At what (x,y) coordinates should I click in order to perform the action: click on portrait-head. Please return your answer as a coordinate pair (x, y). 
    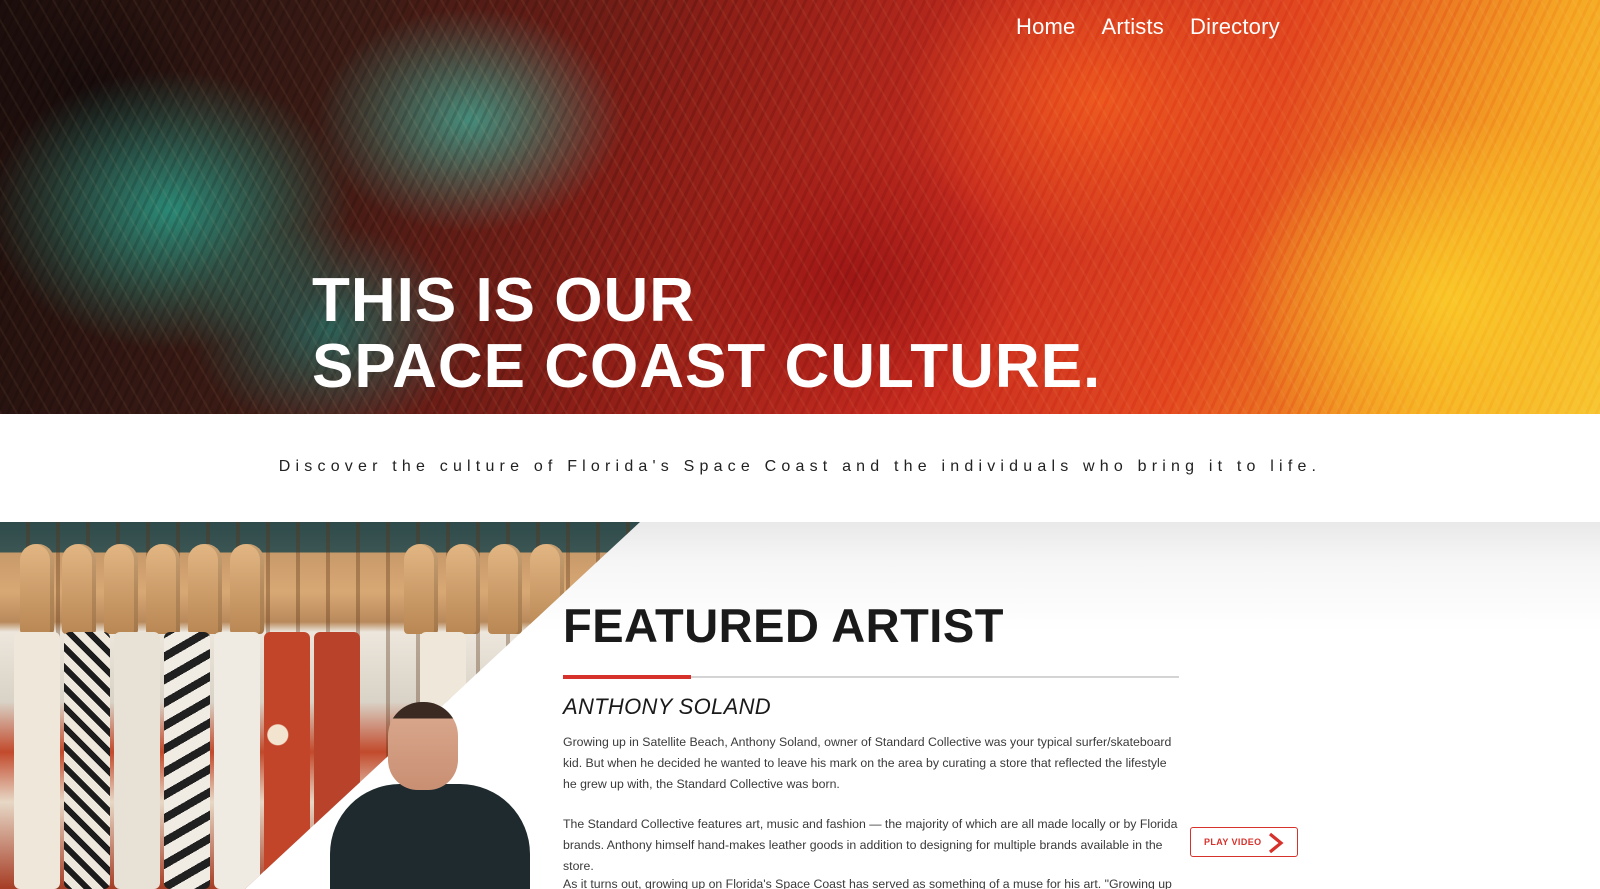
    Looking at the image, I should click on (423, 746).